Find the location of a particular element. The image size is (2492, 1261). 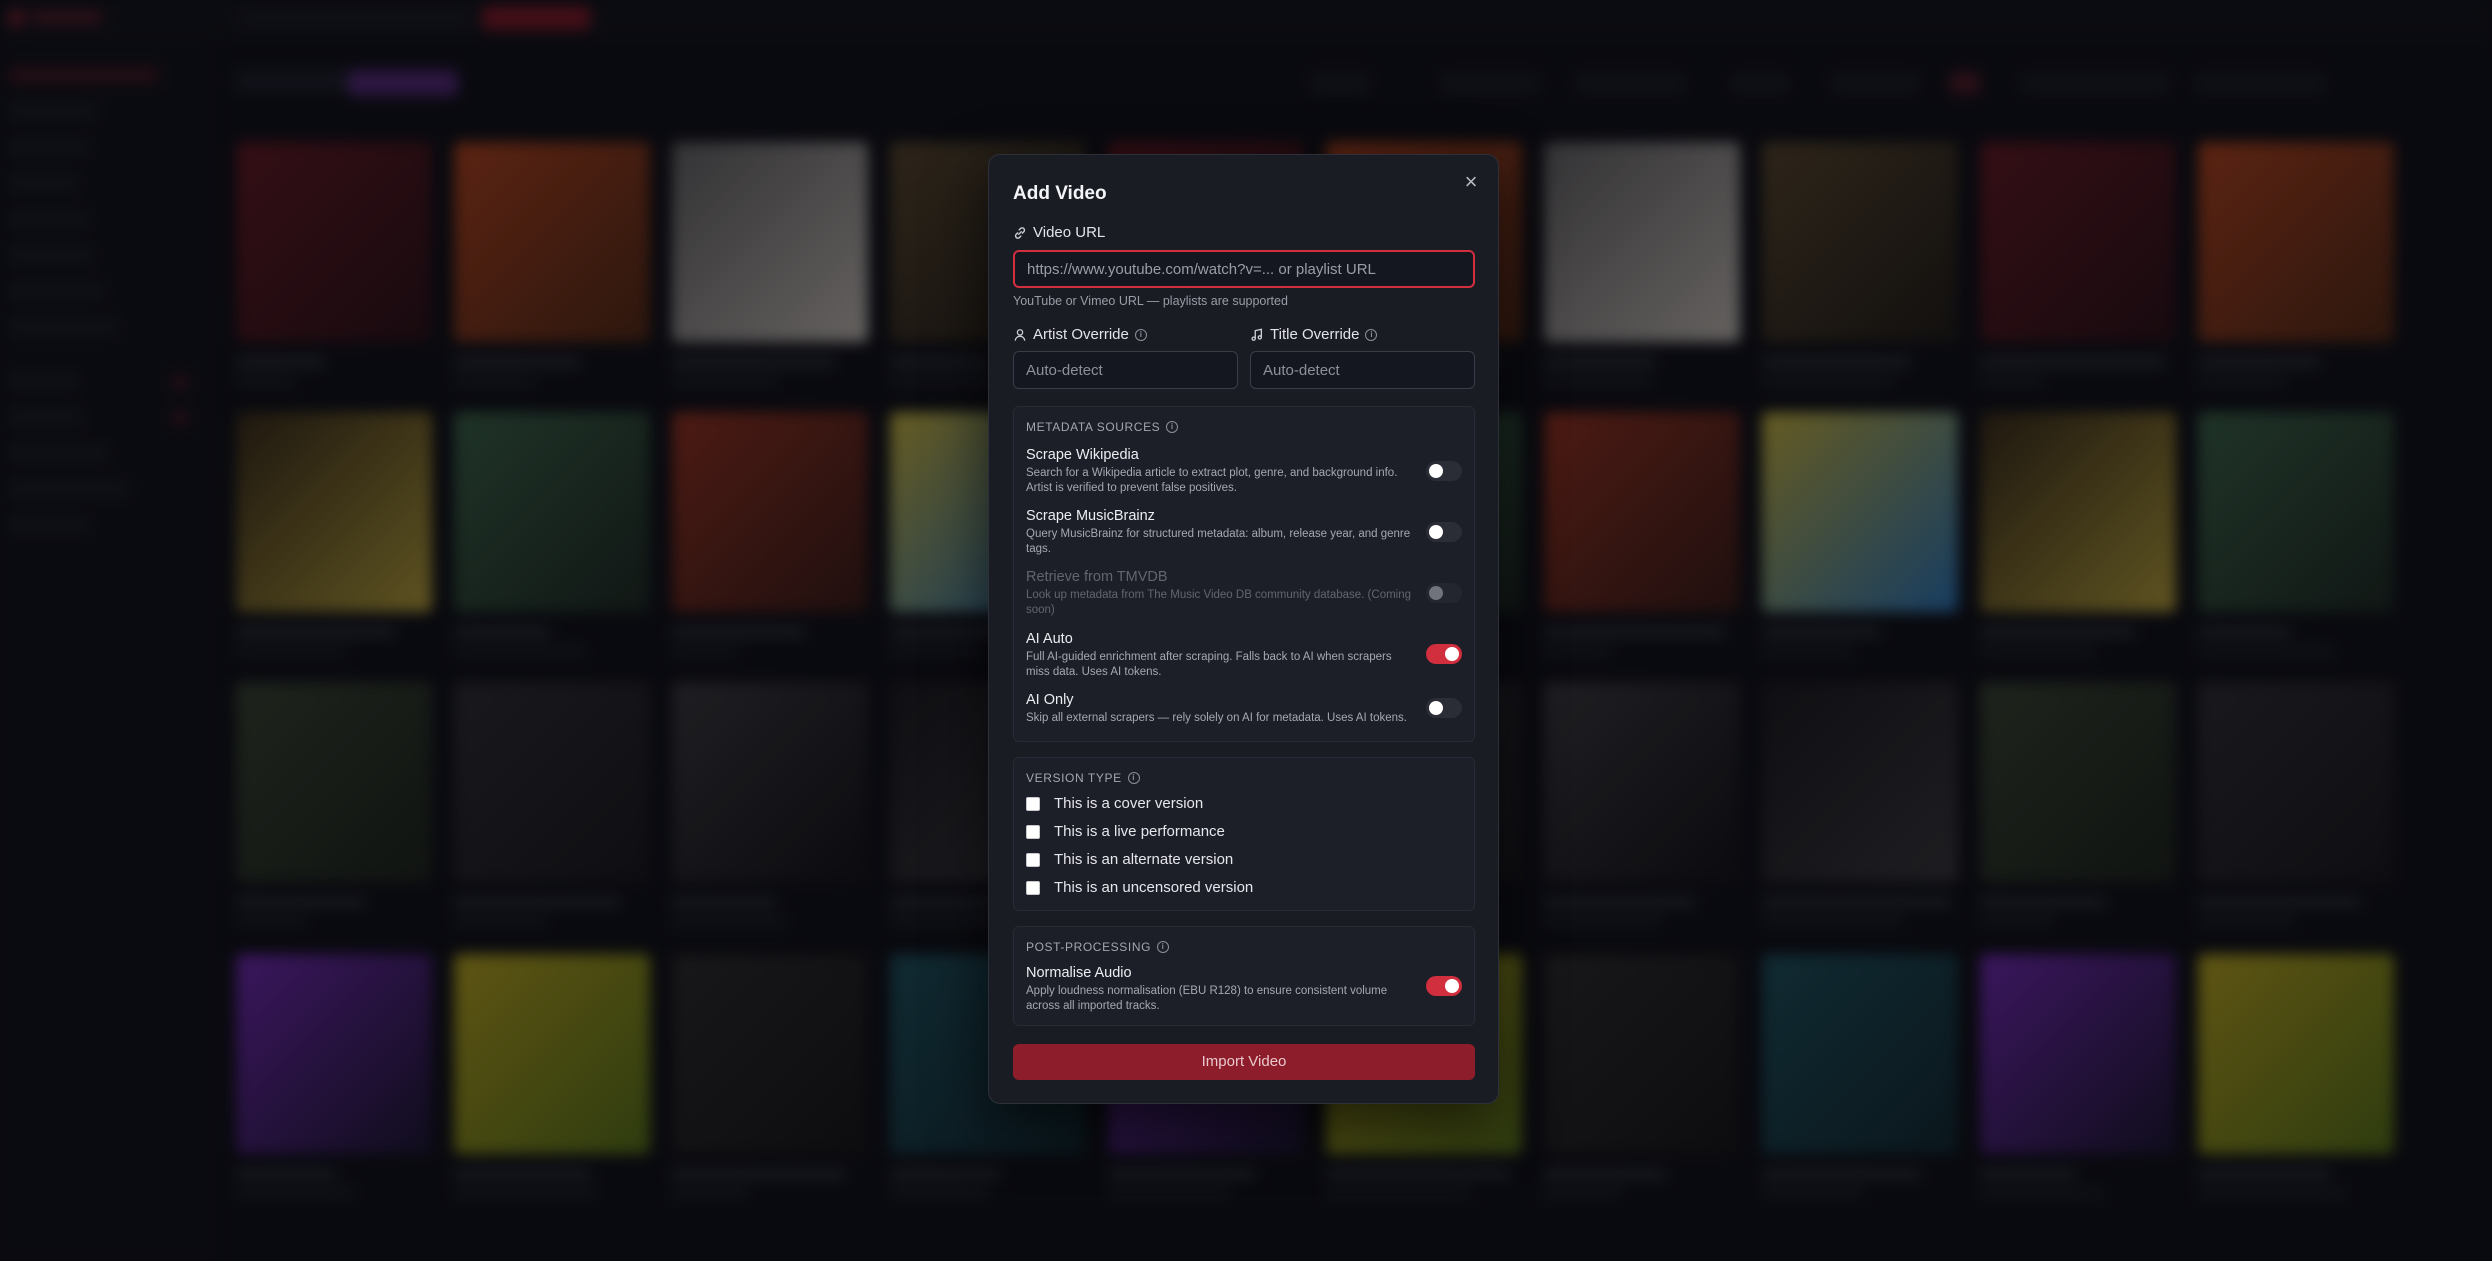

modal-title: Add Video is located at coordinates (1060, 193).